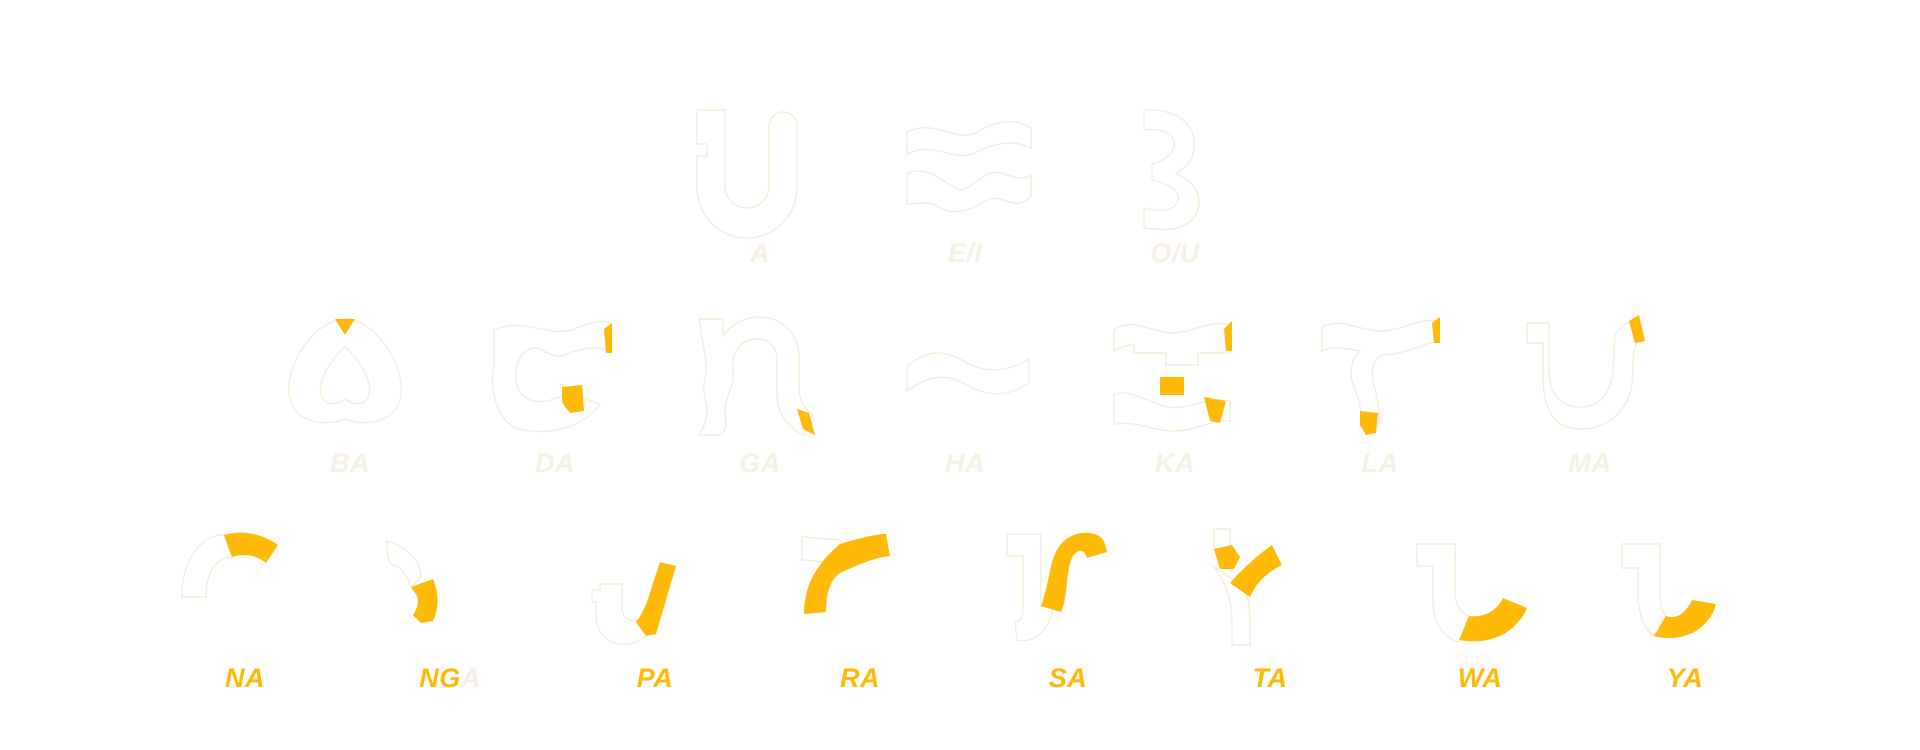 The height and width of the screenshot is (750, 1920). I want to click on glyph-pa, so click(640, 610).